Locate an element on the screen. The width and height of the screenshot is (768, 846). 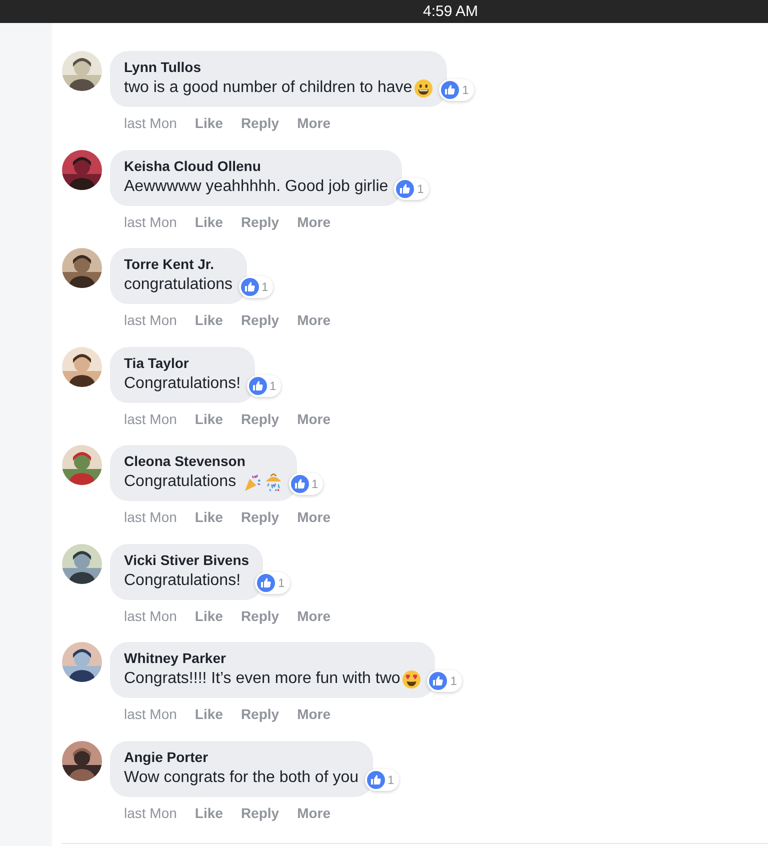
heart-eyes-icon is located at coordinates (412, 679).